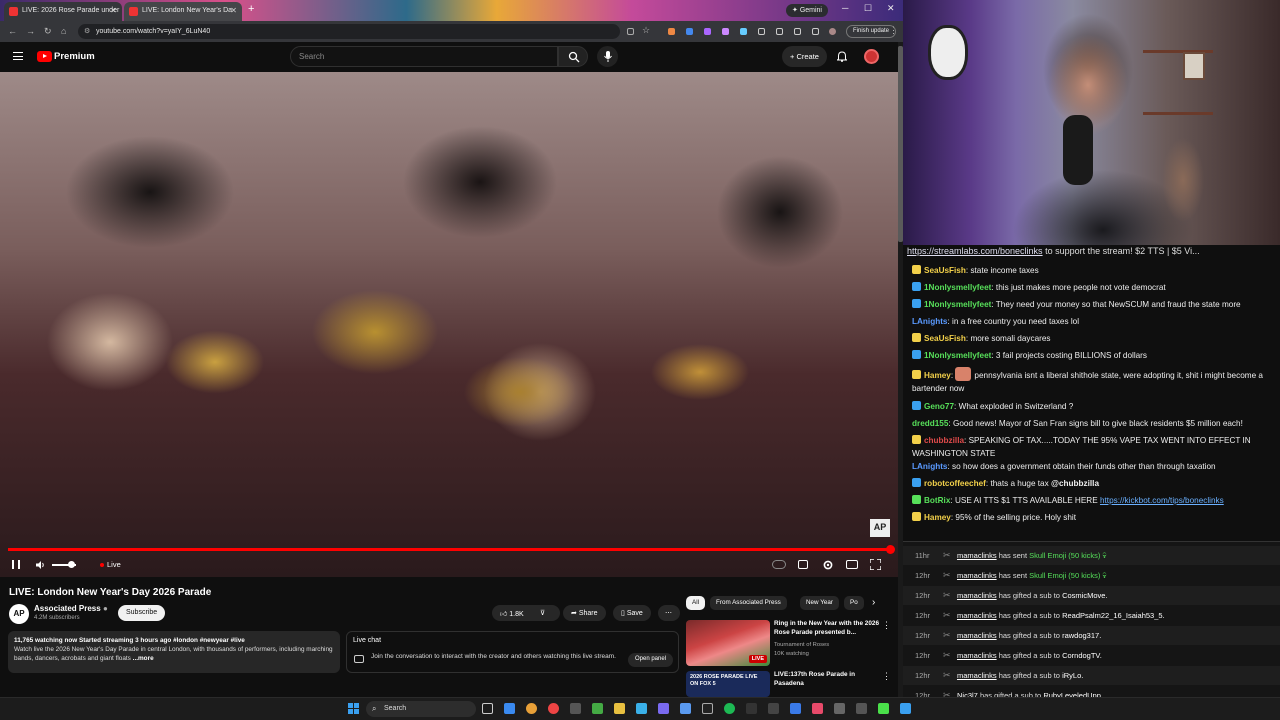  I want to click on forward-icon: →, so click(30, 31).